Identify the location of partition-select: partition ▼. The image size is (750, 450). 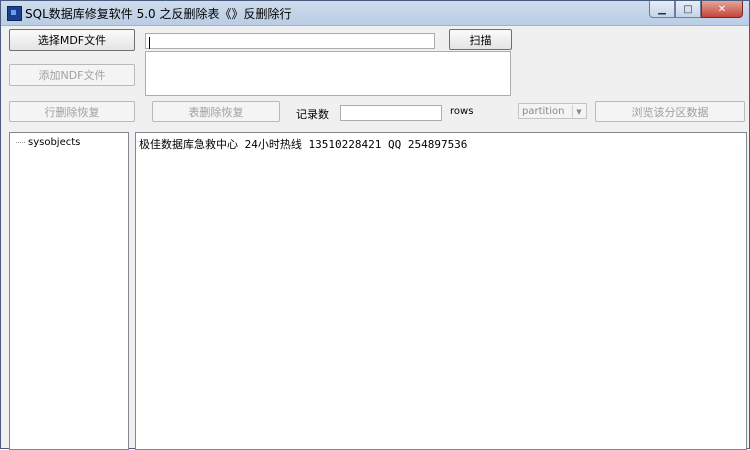
(552, 111).